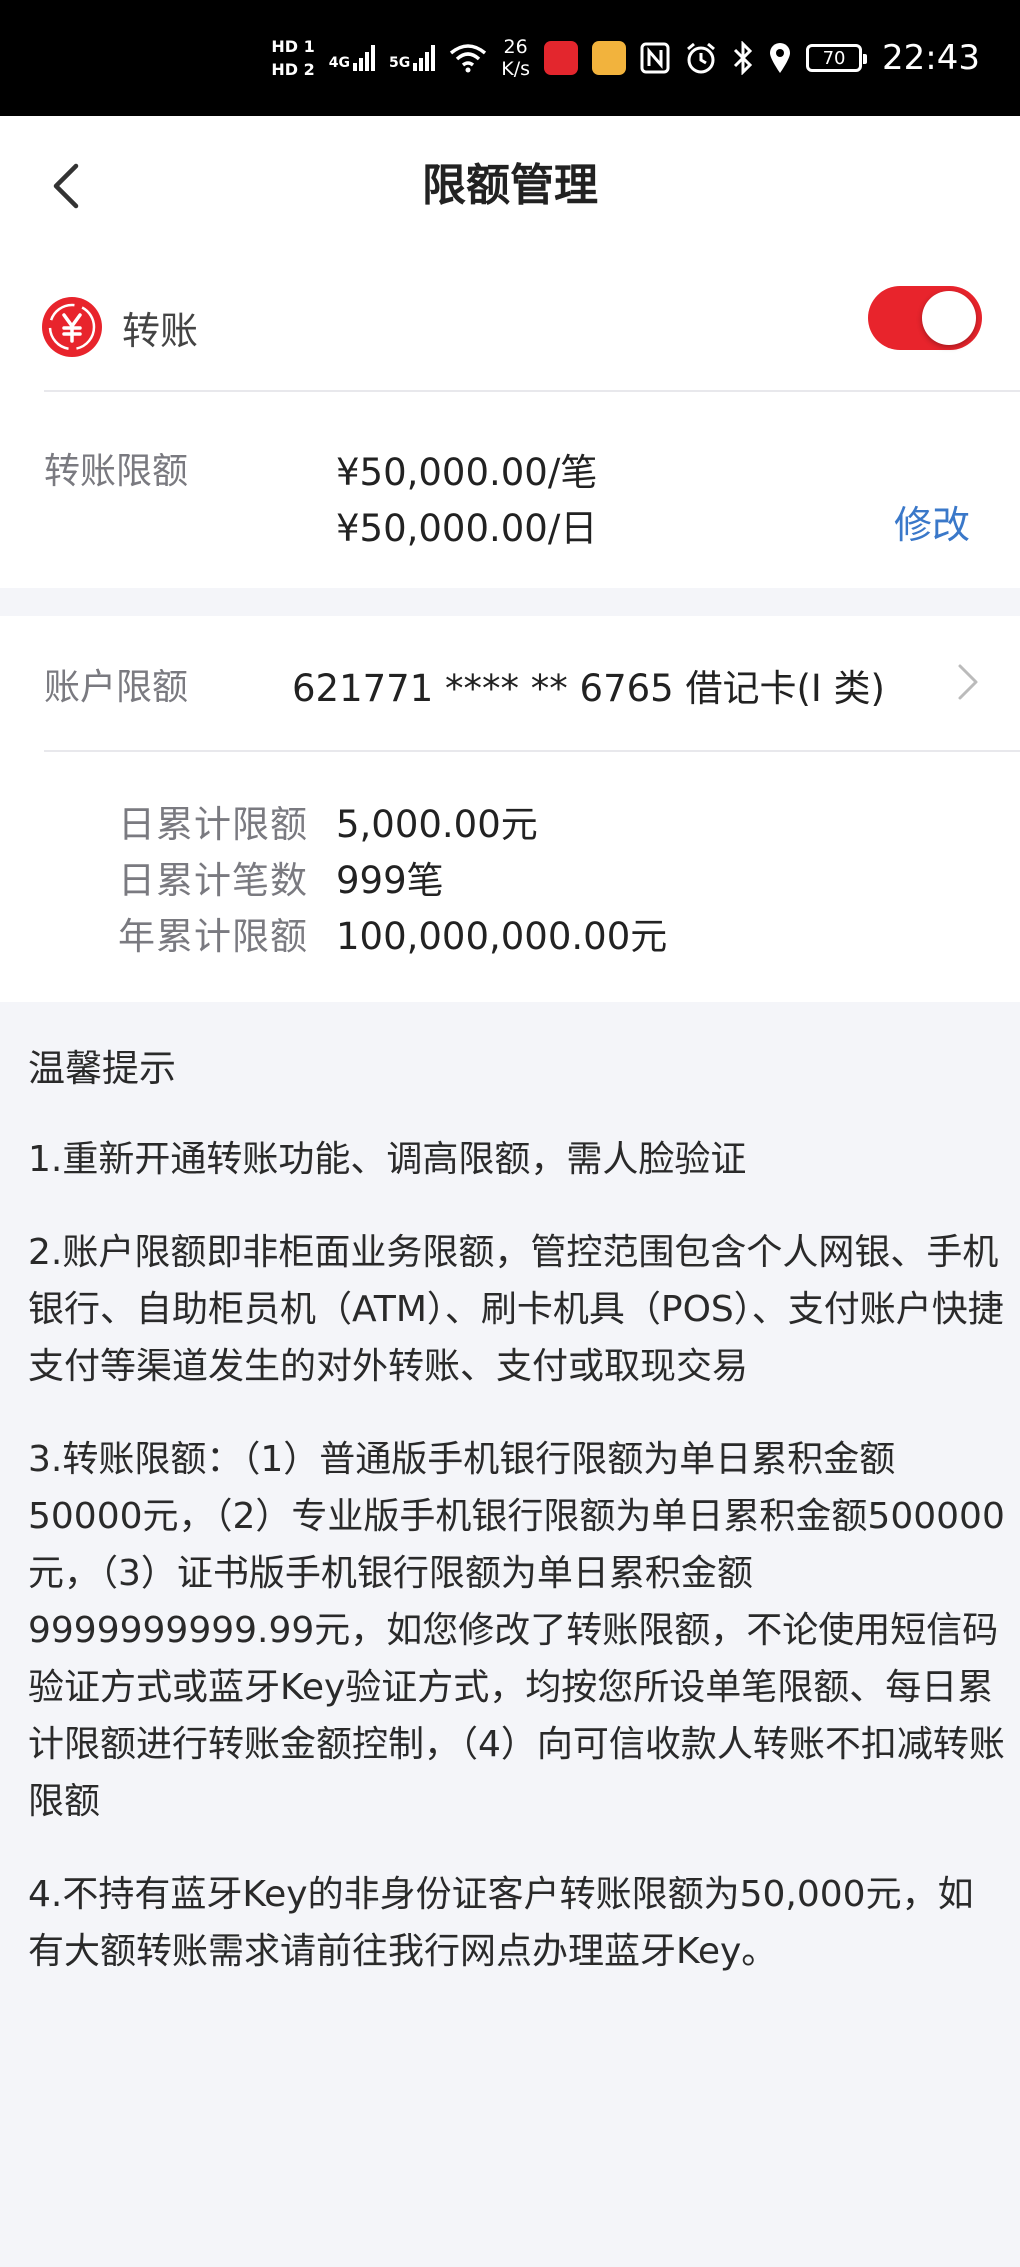 The image size is (1020, 2267). I want to click on location-icon, so click(780, 58).